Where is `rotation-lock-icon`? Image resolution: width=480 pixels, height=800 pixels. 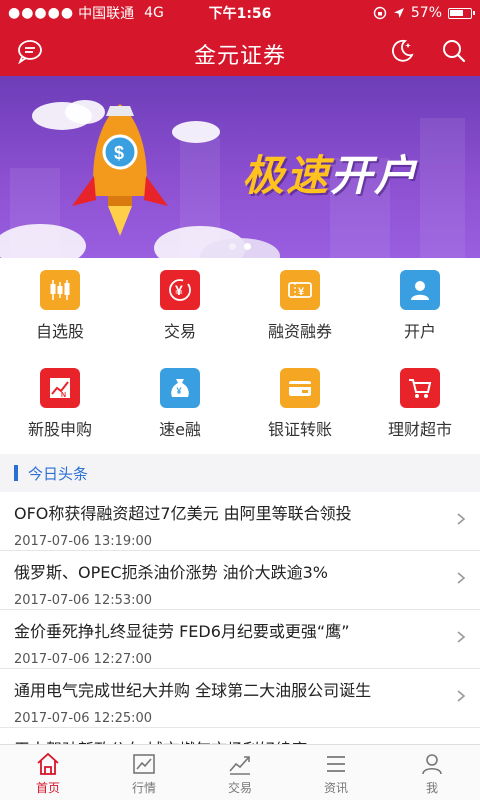 rotation-lock-icon is located at coordinates (380, 13).